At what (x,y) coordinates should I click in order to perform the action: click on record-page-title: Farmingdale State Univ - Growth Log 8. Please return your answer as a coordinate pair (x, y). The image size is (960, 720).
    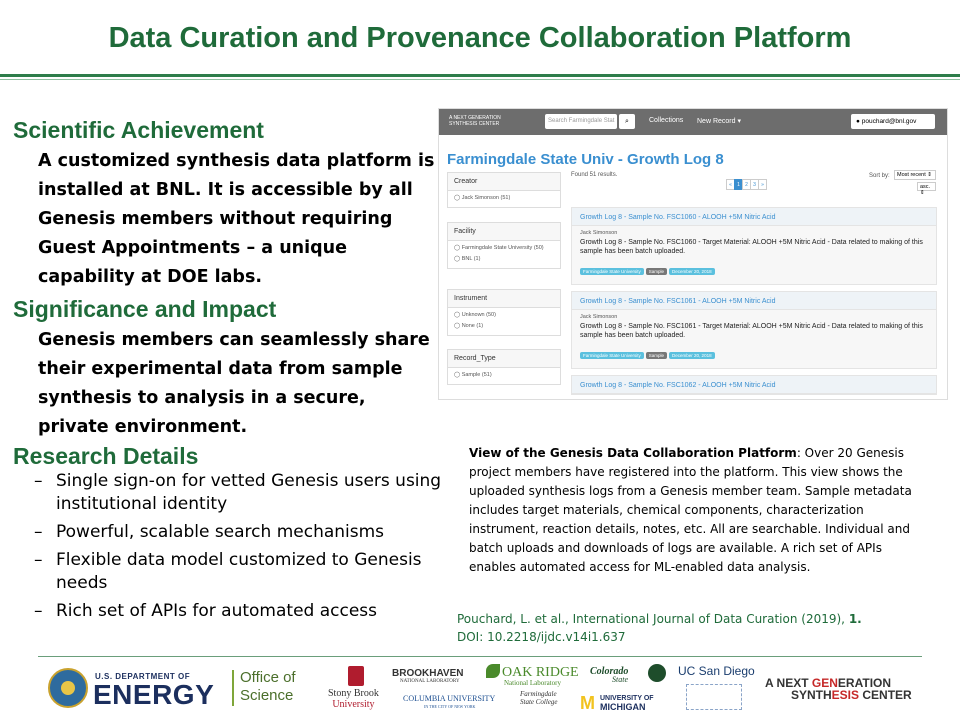
    Looking at the image, I should click on (585, 159).